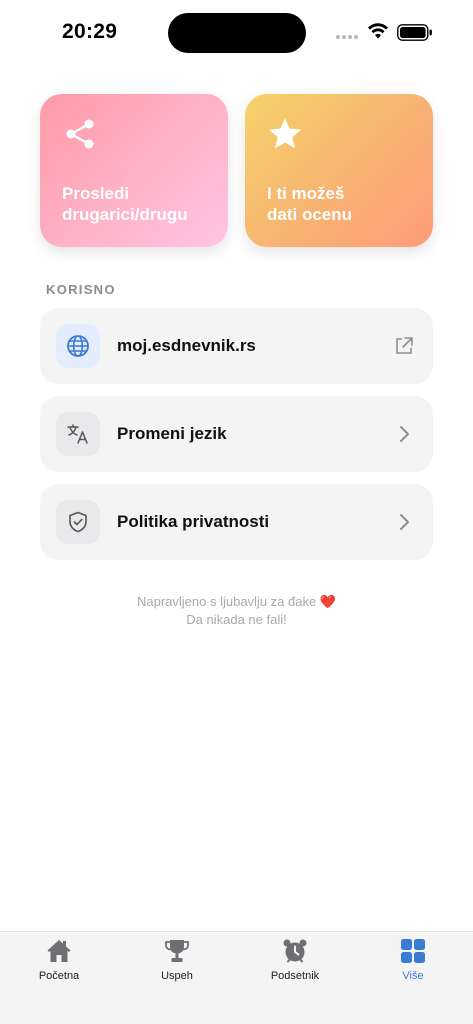  I want to click on footer-line-1: Napravljeno s ljubavlju za đake ❤️, so click(236, 601).